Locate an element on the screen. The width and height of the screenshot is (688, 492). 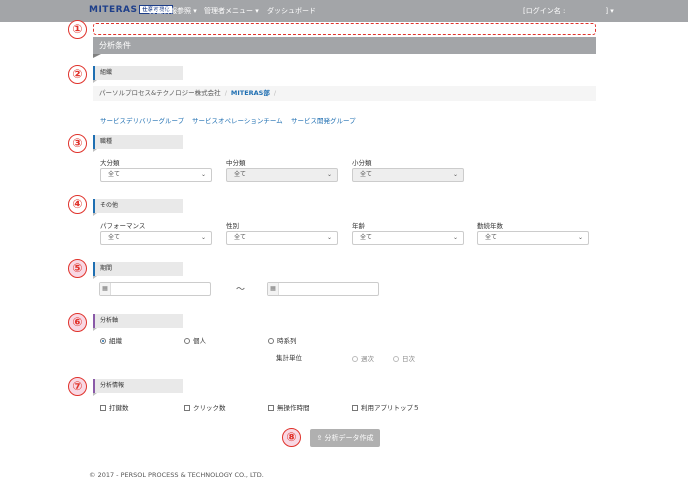
annotation-marker-2: ② is located at coordinates (77, 74).